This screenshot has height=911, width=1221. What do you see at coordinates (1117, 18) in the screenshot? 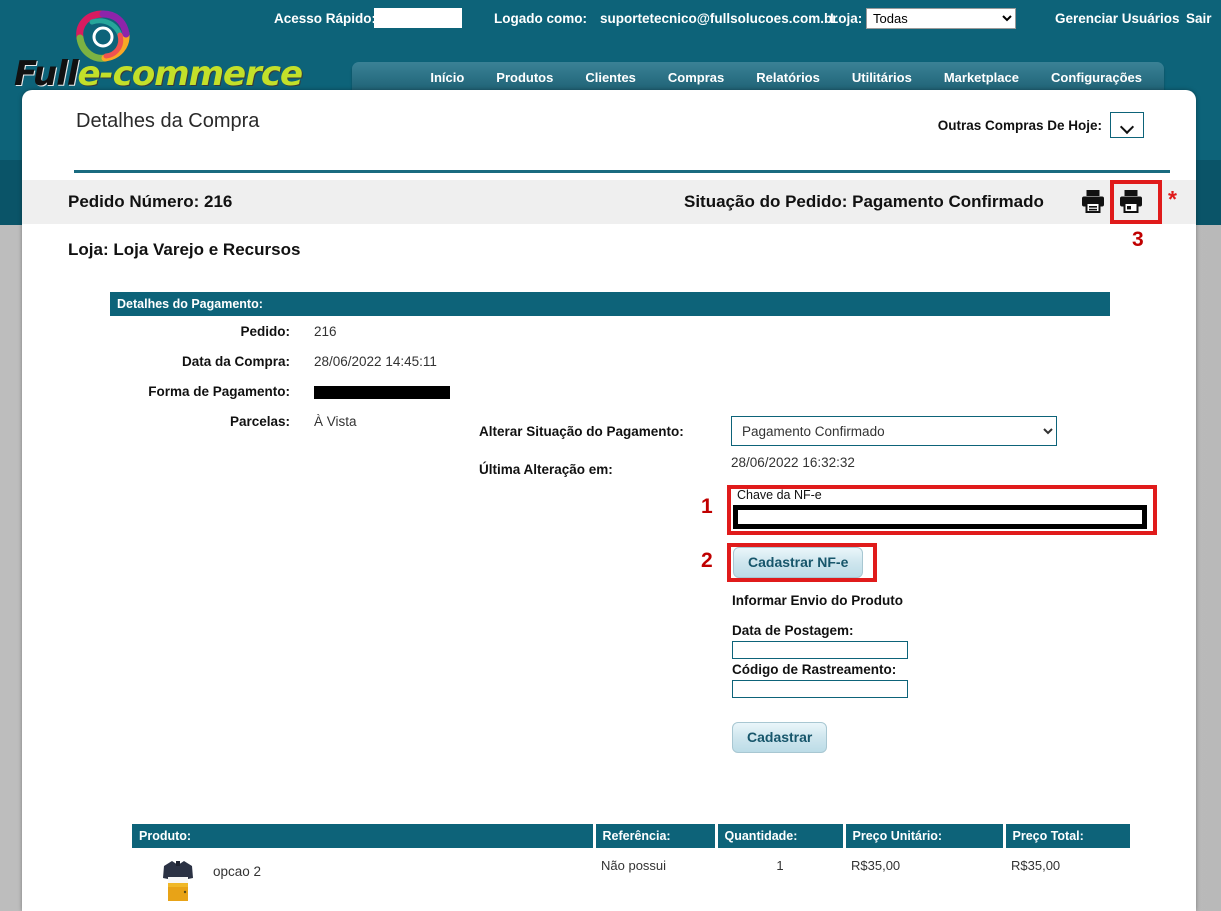
I see `gerenciar-usuarios-link: Gerenciar Usuários` at bounding box center [1117, 18].